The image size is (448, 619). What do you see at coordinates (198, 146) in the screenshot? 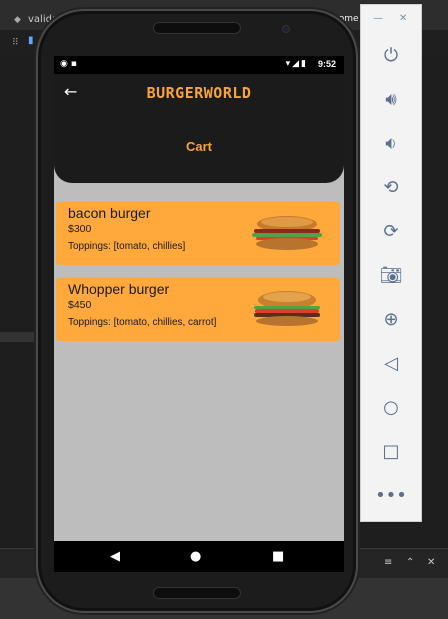
I see `page-title: Cart` at bounding box center [198, 146].